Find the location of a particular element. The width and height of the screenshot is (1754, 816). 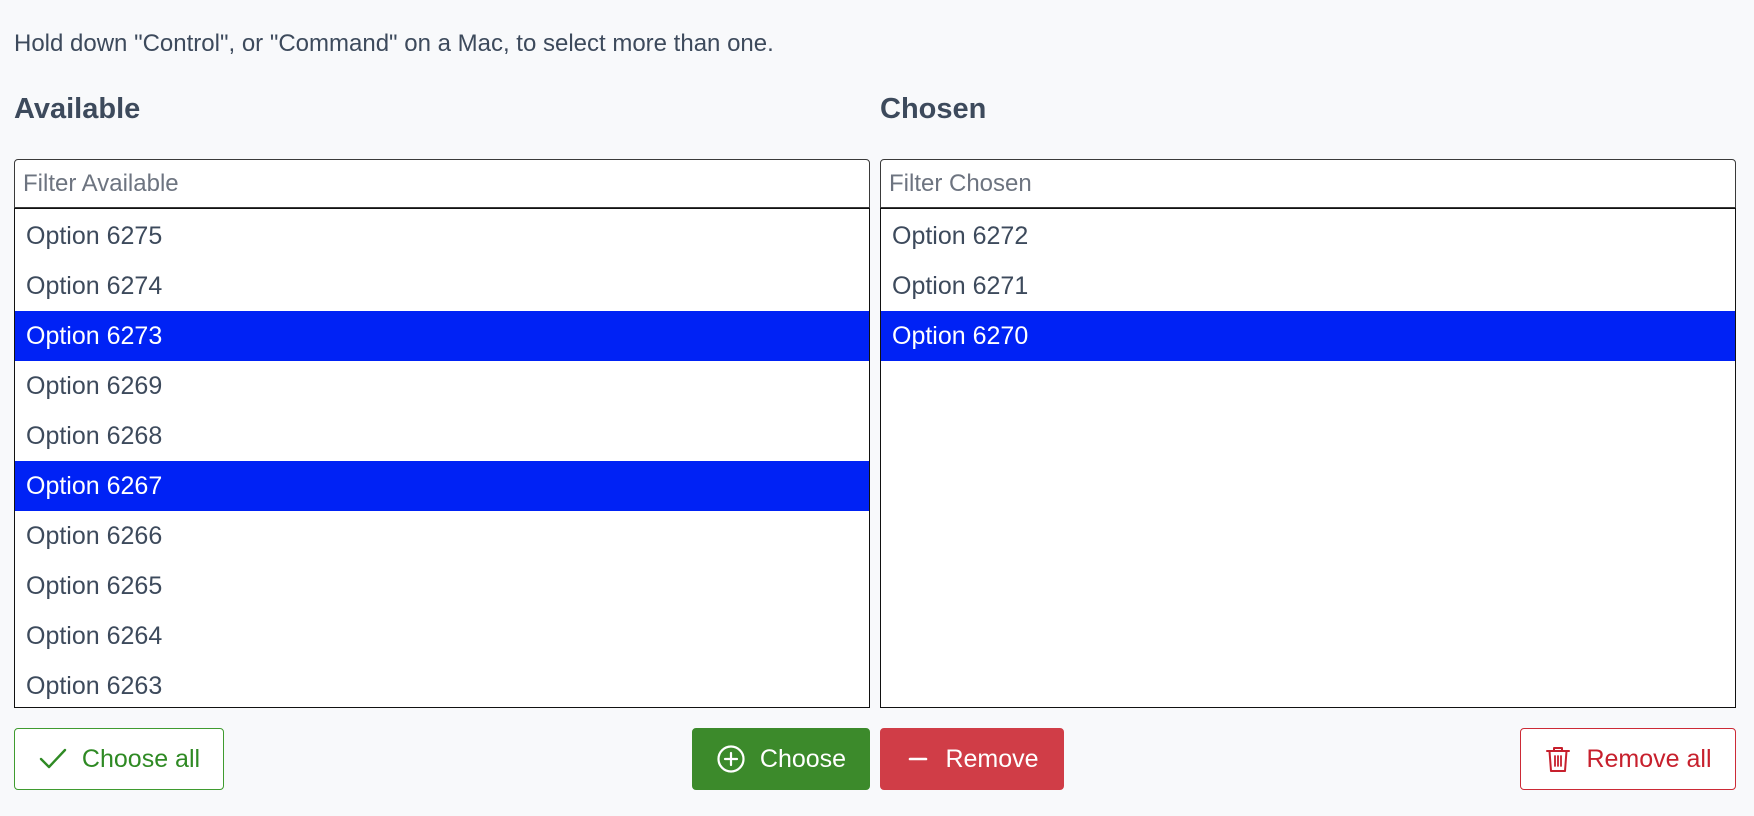

choose-button: Choose is located at coordinates (781, 759).